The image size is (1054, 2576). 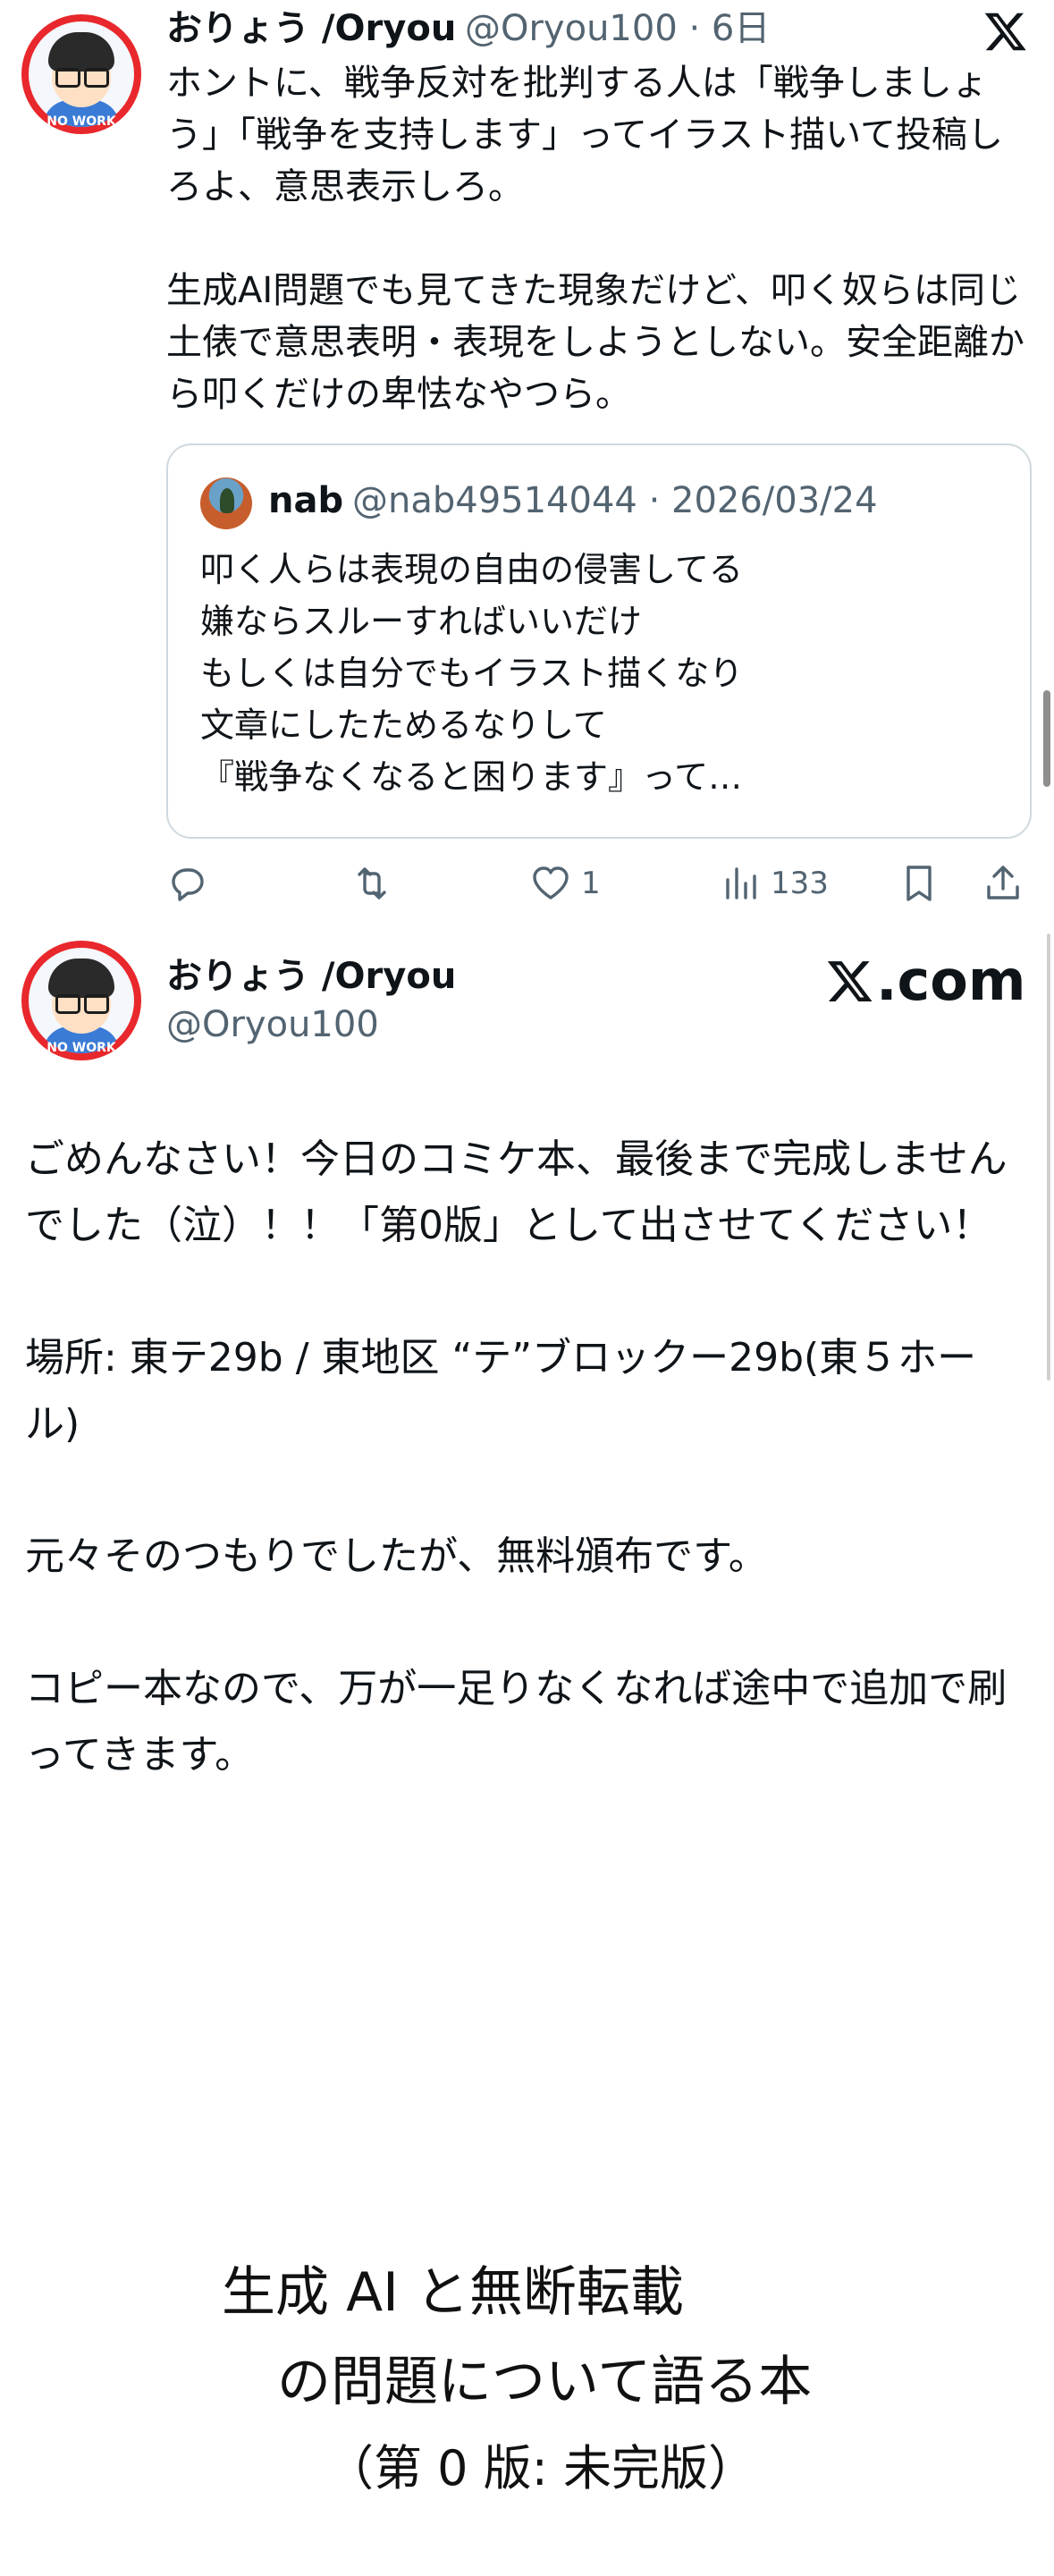 I want to click on quote-display-name: nab, so click(x=306, y=500).